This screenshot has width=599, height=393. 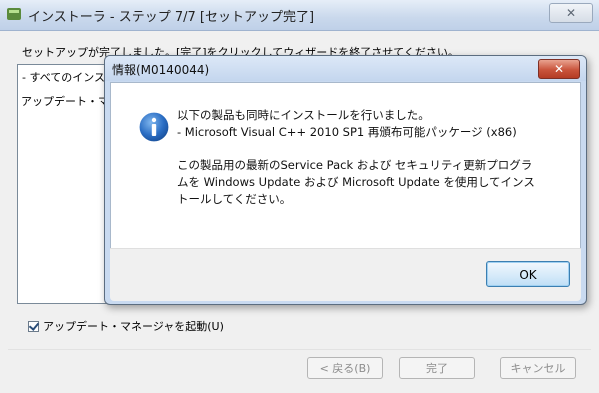 I want to click on wizard-close-button: ✕, so click(x=571, y=13).